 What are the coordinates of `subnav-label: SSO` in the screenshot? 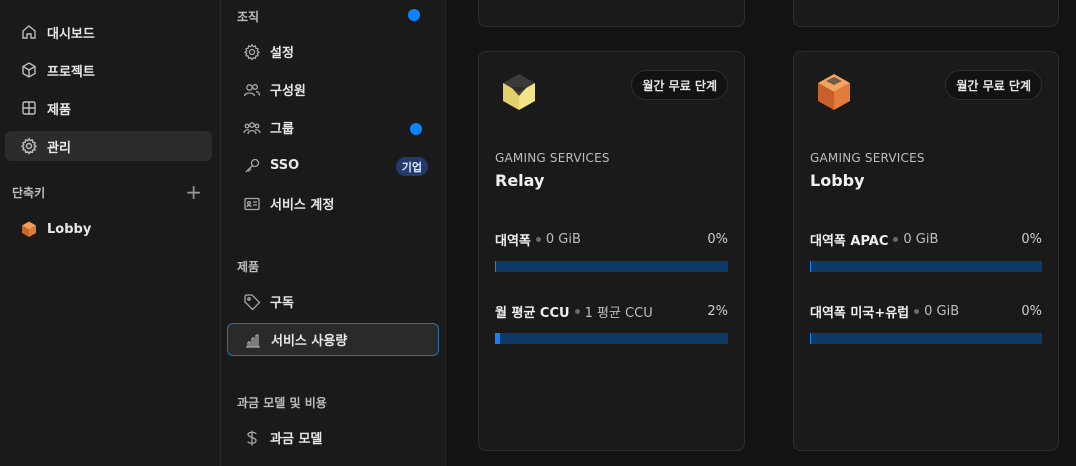 It's located at (285, 165).